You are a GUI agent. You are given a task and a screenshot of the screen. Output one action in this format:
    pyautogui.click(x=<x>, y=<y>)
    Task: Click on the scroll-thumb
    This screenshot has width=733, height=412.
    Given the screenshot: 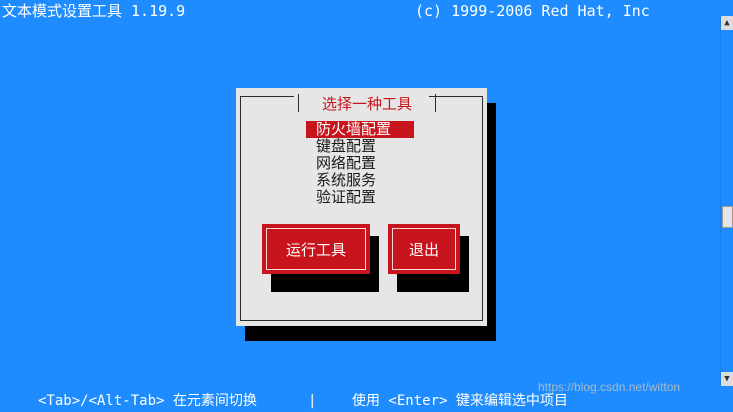 What is the action you would take?
    pyautogui.click(x=727, y=217)
    